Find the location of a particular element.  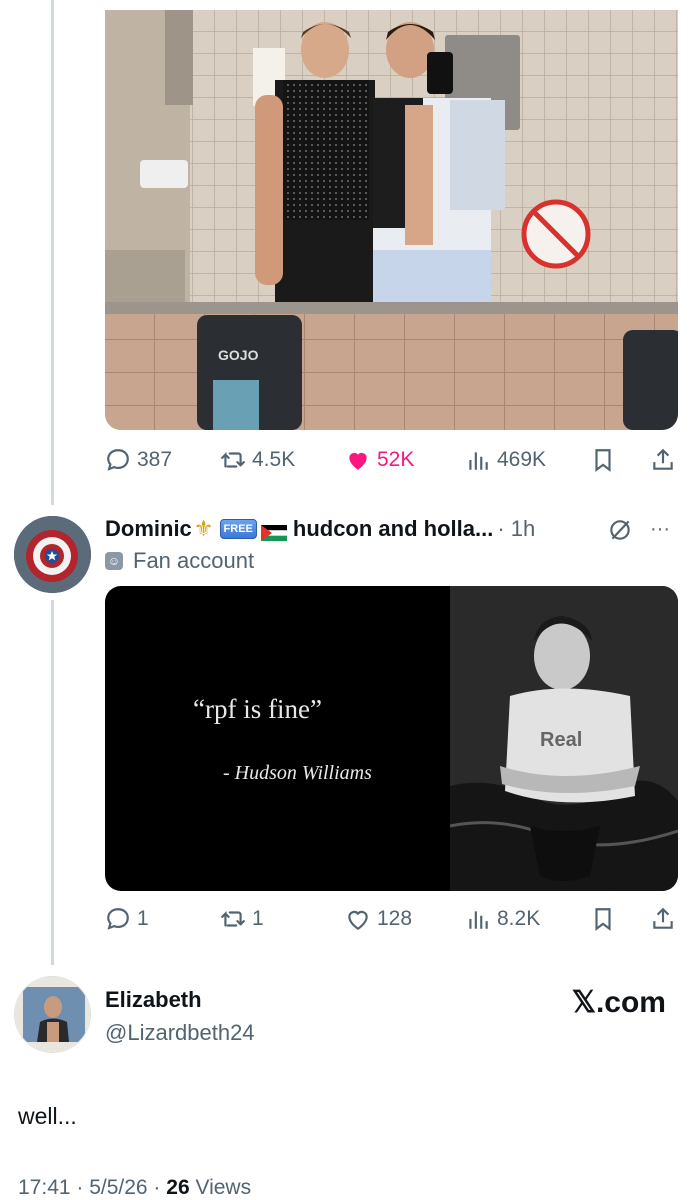

svg-text: GOJO is located at coordinates (238, 355).